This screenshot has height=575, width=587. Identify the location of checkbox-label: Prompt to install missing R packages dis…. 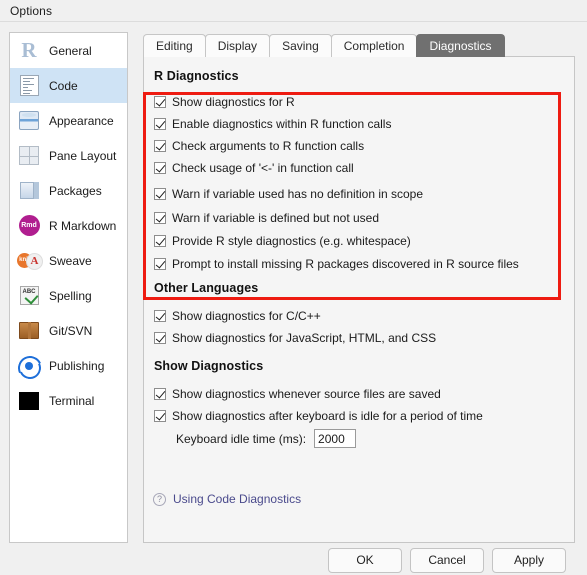
(345, 263).